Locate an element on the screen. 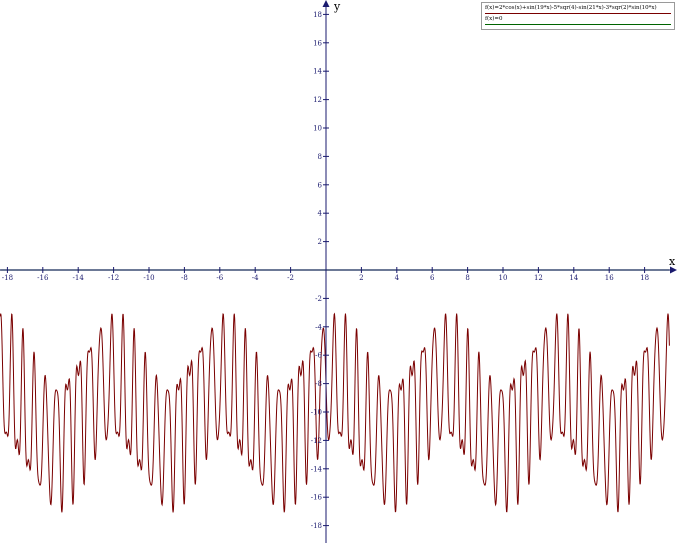  x-tick-label: 18 is located at coordinates (644, 278).